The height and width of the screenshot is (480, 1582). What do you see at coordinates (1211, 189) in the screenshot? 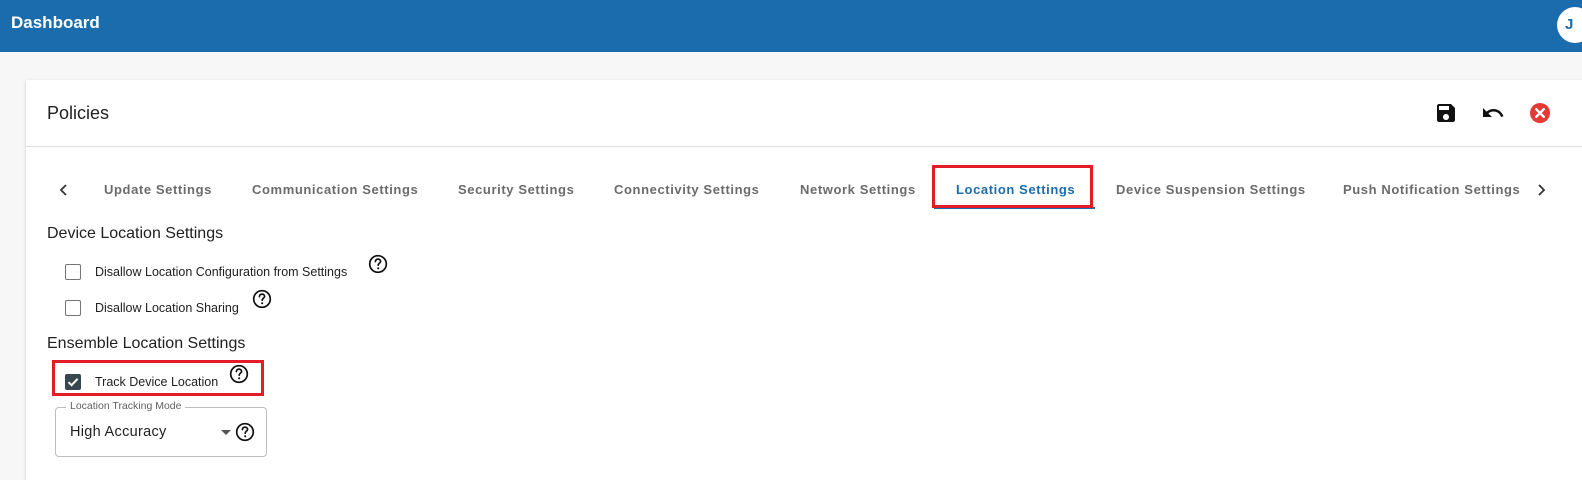
I see `tab-device-suspension-settings: Device Suspension Settings` at bounding box center [1211, 189].